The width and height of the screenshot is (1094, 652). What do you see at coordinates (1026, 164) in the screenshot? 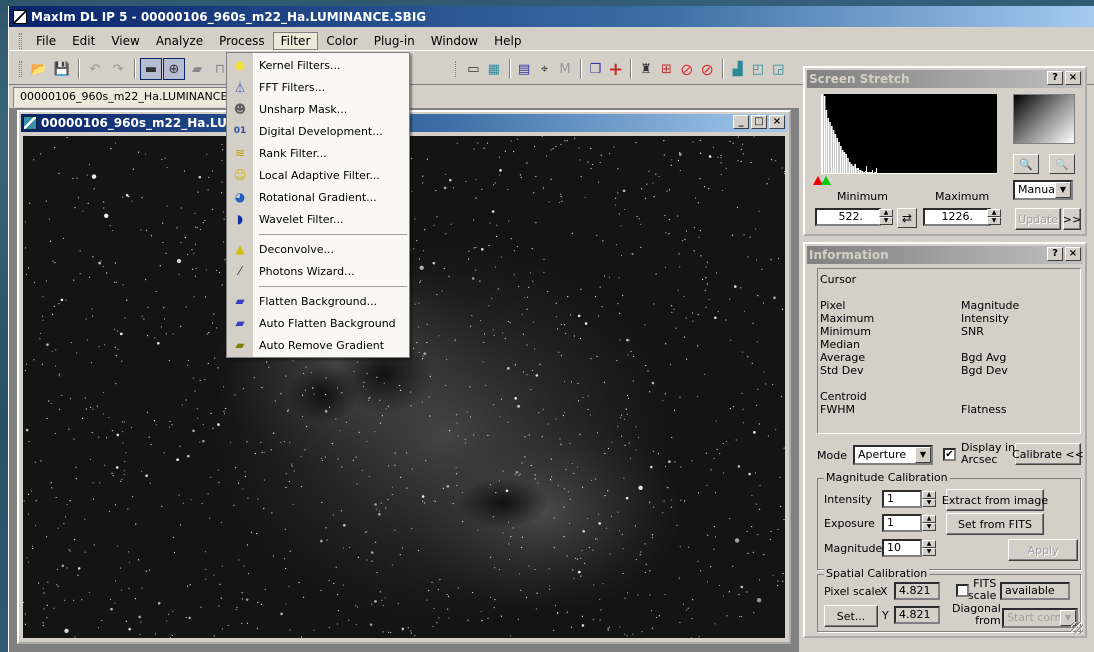
I see `zoom-in-button: 🔍` at bounding box center [1026, 164].